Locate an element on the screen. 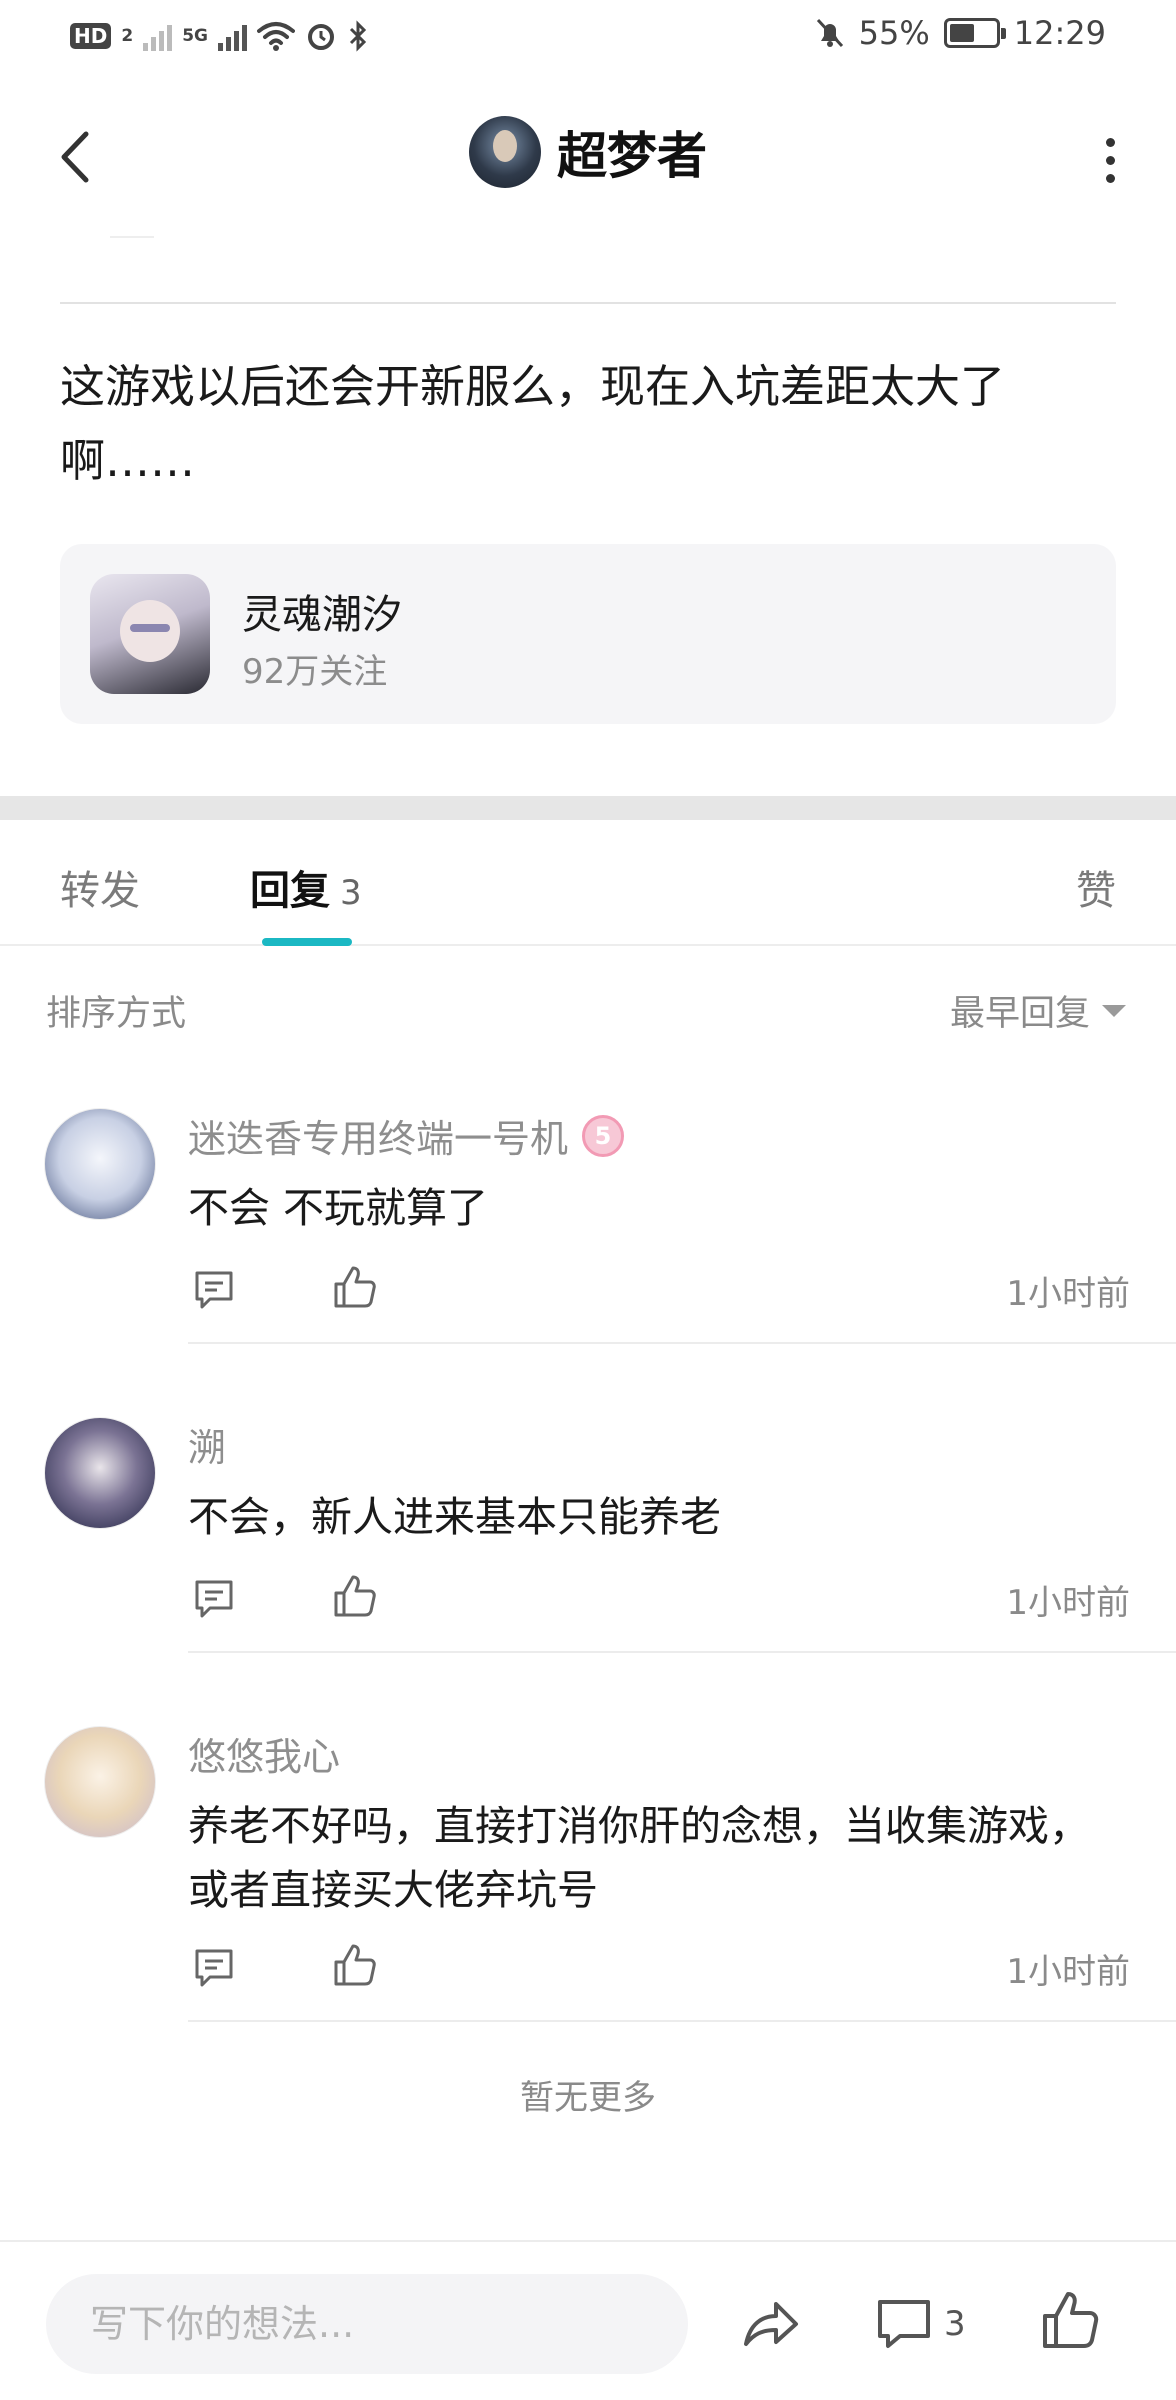  alarm-icon is located at coordinates (320, 37).